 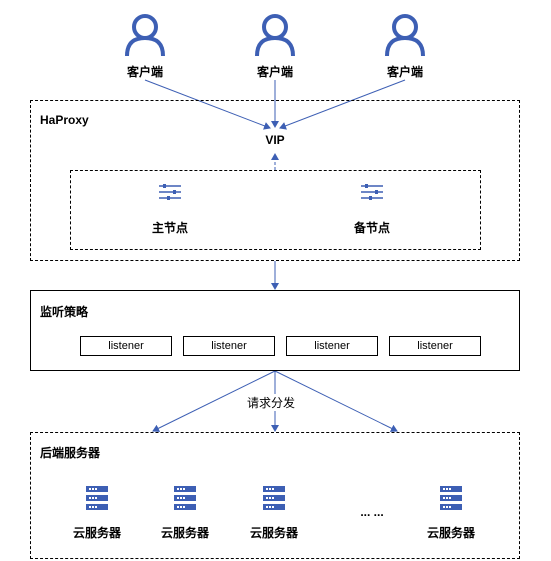 I want to click on server-1: 云服务器, so click(x=97, y=513).